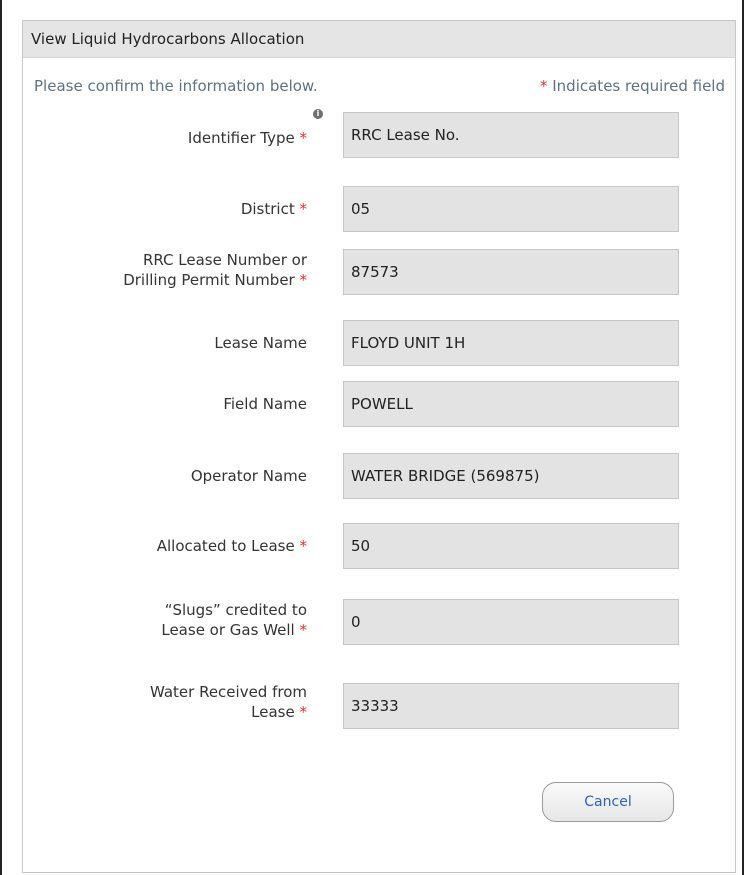  What do you see at coordinates (511, 135) in the screenshot?
I see `identifier-type-field: RRC Lease No.` at bounding box center [511, 135].